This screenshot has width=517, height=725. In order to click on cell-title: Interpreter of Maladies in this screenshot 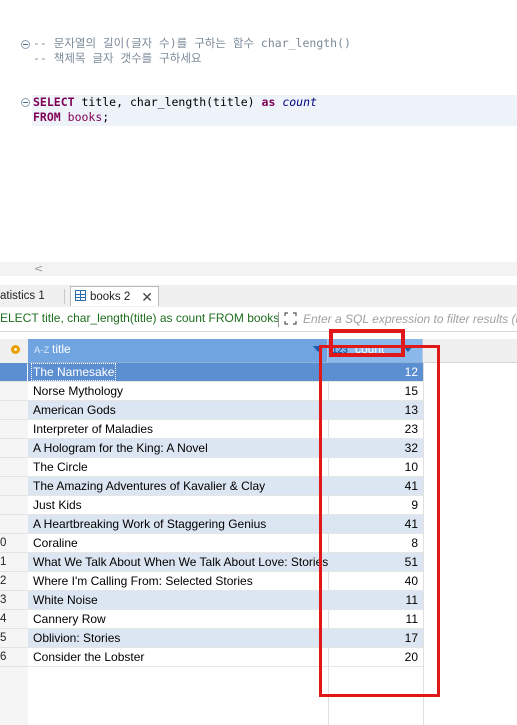, I will do `click(93, 429)`.